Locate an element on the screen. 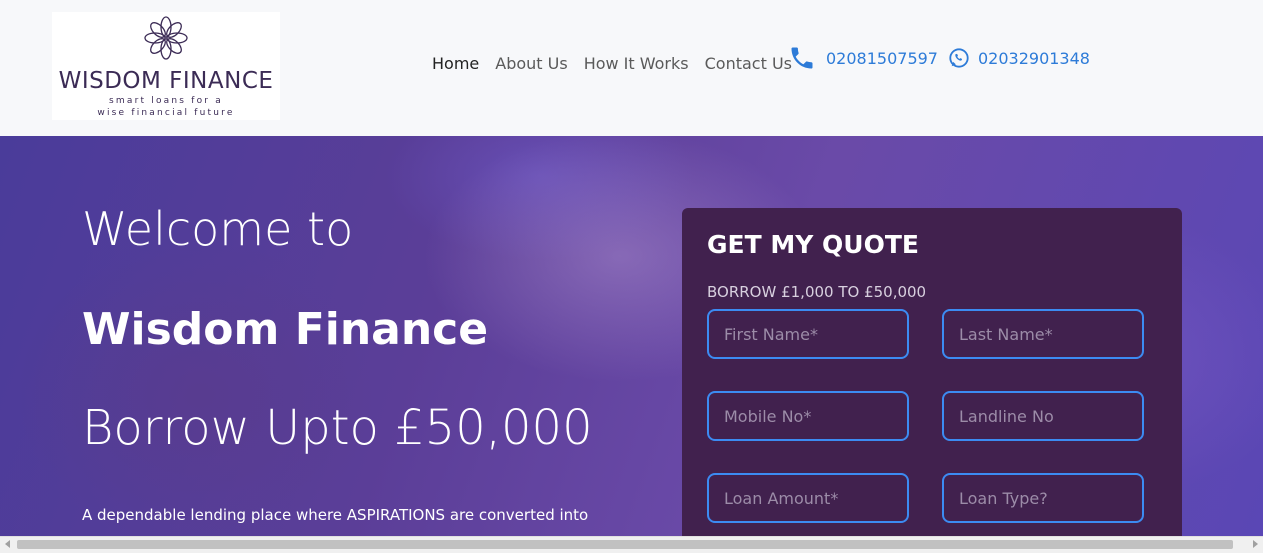 This screenshot has width=1263, height=553. scroll-left-icon is located at coordinates (7, 544).